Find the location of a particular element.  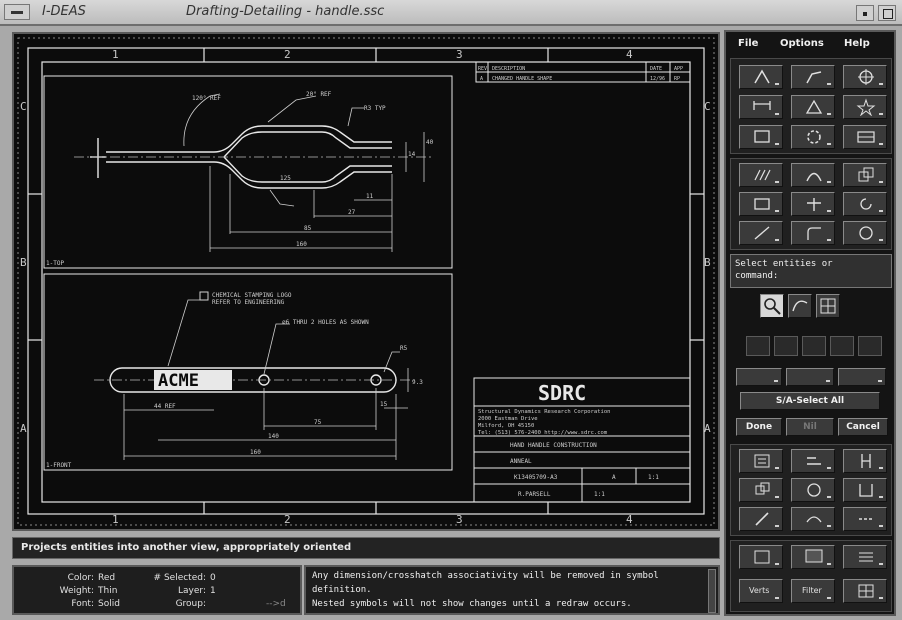

polyline-tool-icon is located at coordinates (813, 77).